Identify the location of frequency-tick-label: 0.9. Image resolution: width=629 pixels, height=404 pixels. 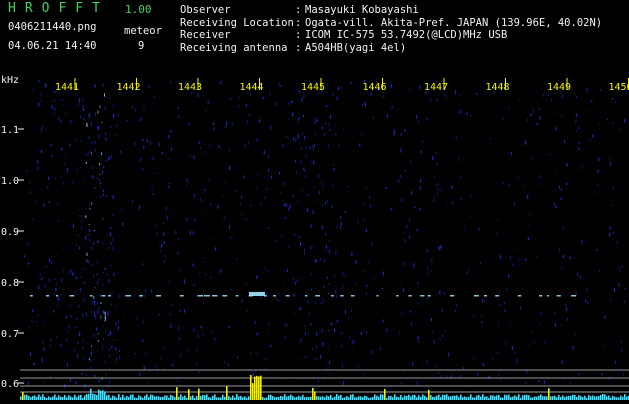
(10, 232).